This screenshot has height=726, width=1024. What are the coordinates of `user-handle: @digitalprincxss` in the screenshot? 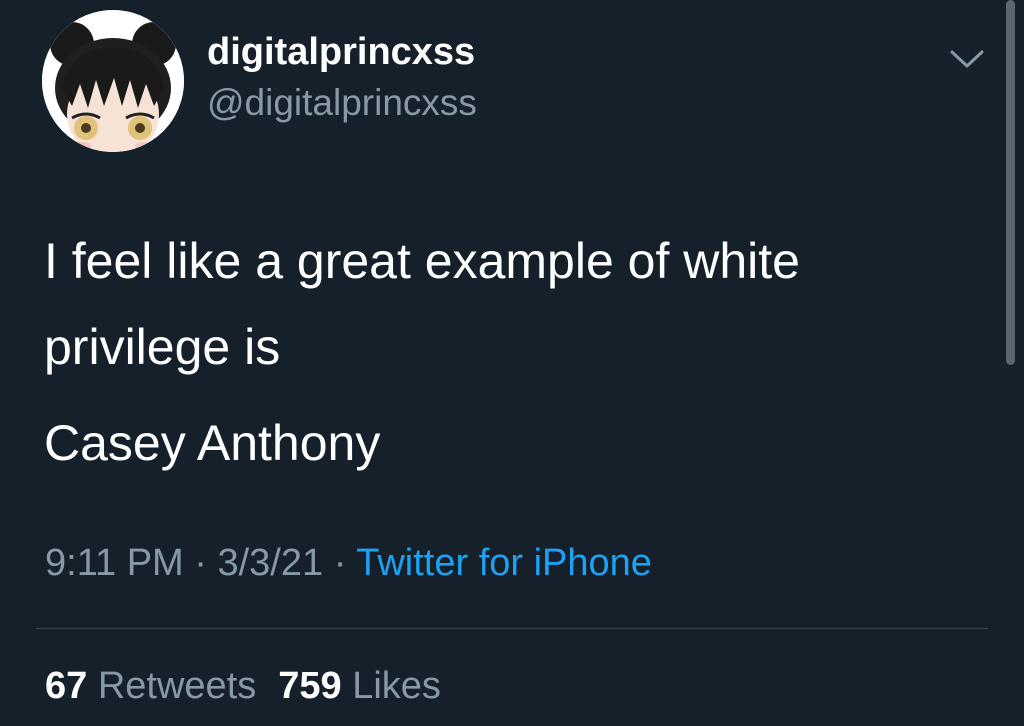 It's located at (342, 103).